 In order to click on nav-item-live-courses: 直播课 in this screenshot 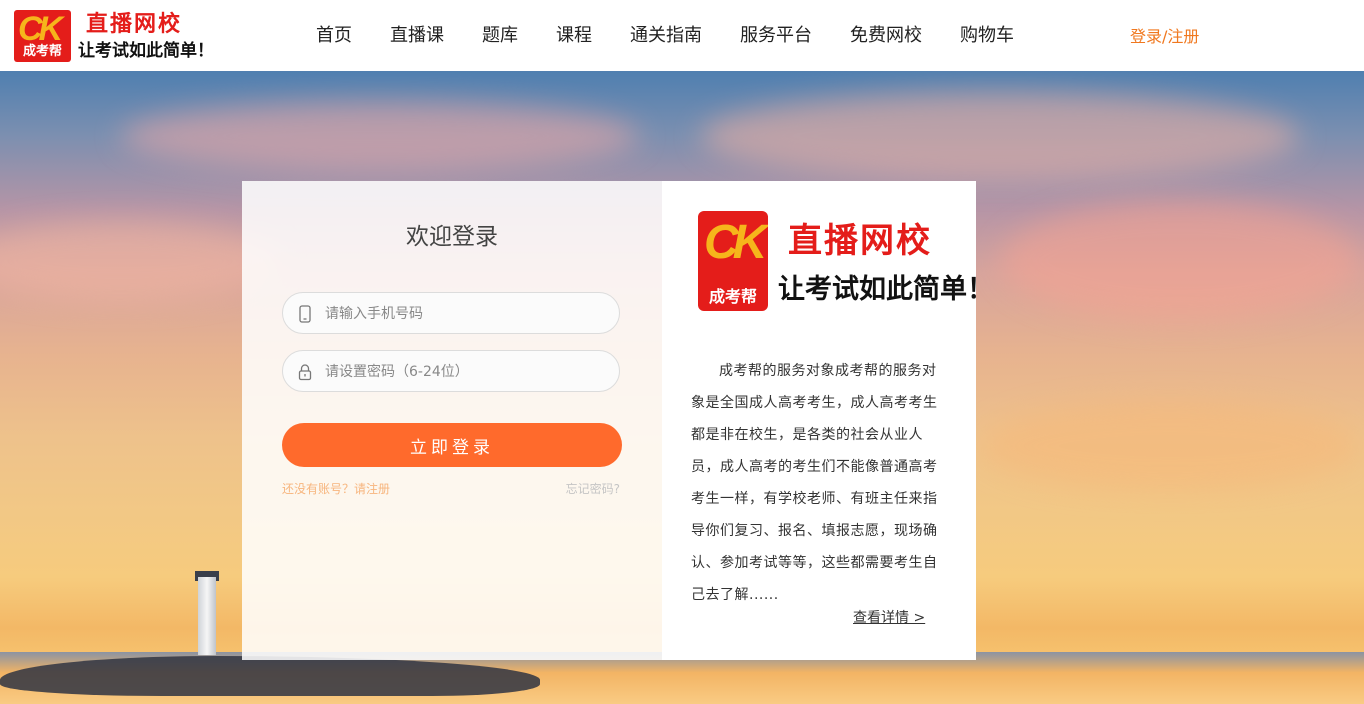, I will do `click(417, 35)`.